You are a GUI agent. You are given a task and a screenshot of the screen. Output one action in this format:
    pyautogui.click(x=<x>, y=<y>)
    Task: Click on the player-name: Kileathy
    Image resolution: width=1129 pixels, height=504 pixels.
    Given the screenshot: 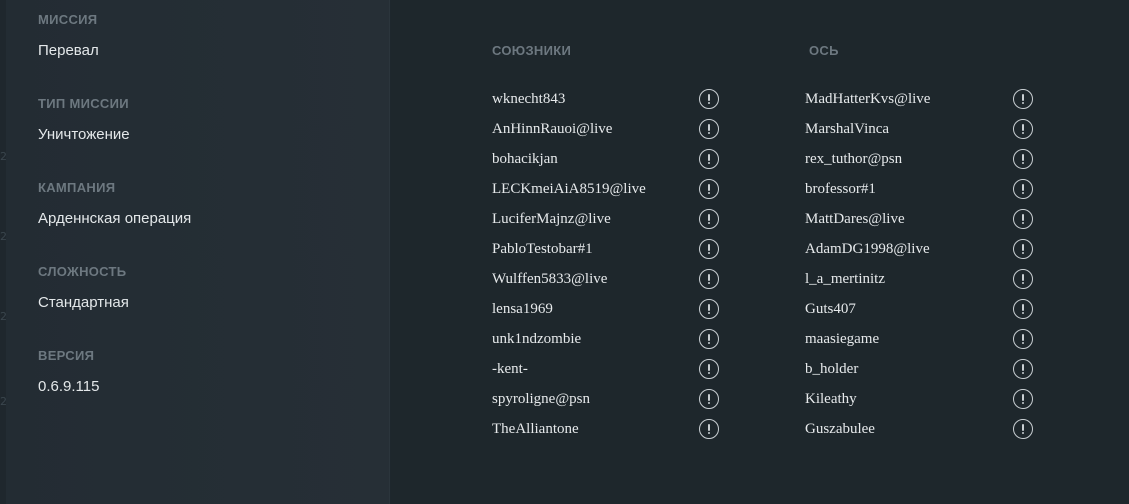 What is the action you would take?
    pyautogui.click(x=831, y=399)
    